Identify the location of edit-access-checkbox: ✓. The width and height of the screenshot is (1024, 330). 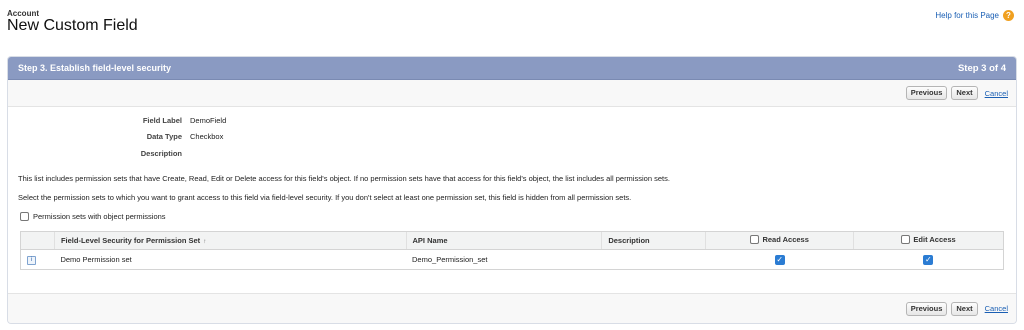
(928, 259).